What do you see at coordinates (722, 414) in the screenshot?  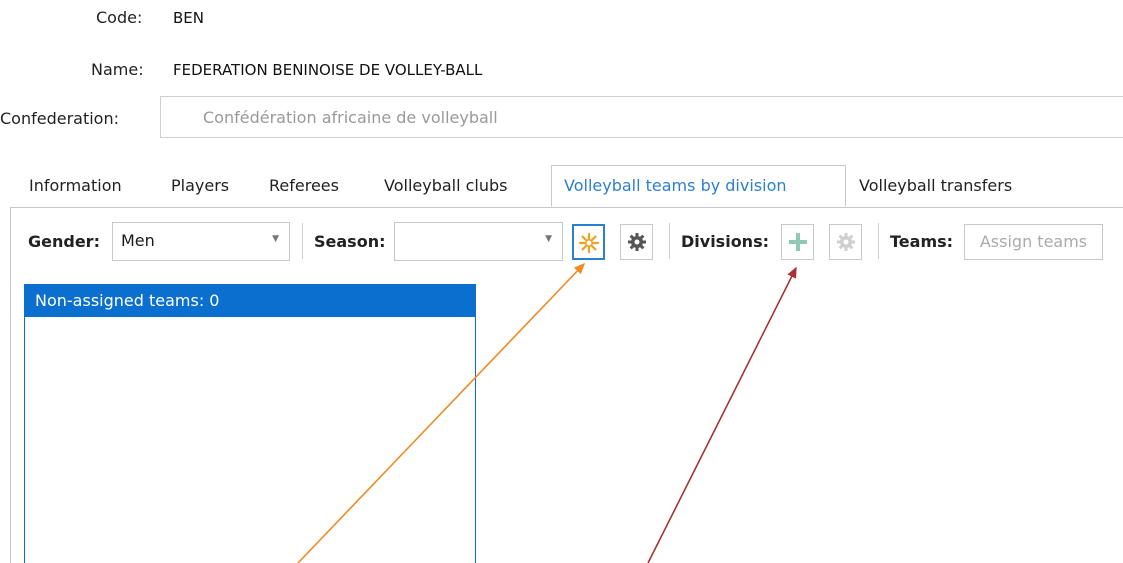 I see `arrow-to-add-division-button` at bounding box center [722, 414].